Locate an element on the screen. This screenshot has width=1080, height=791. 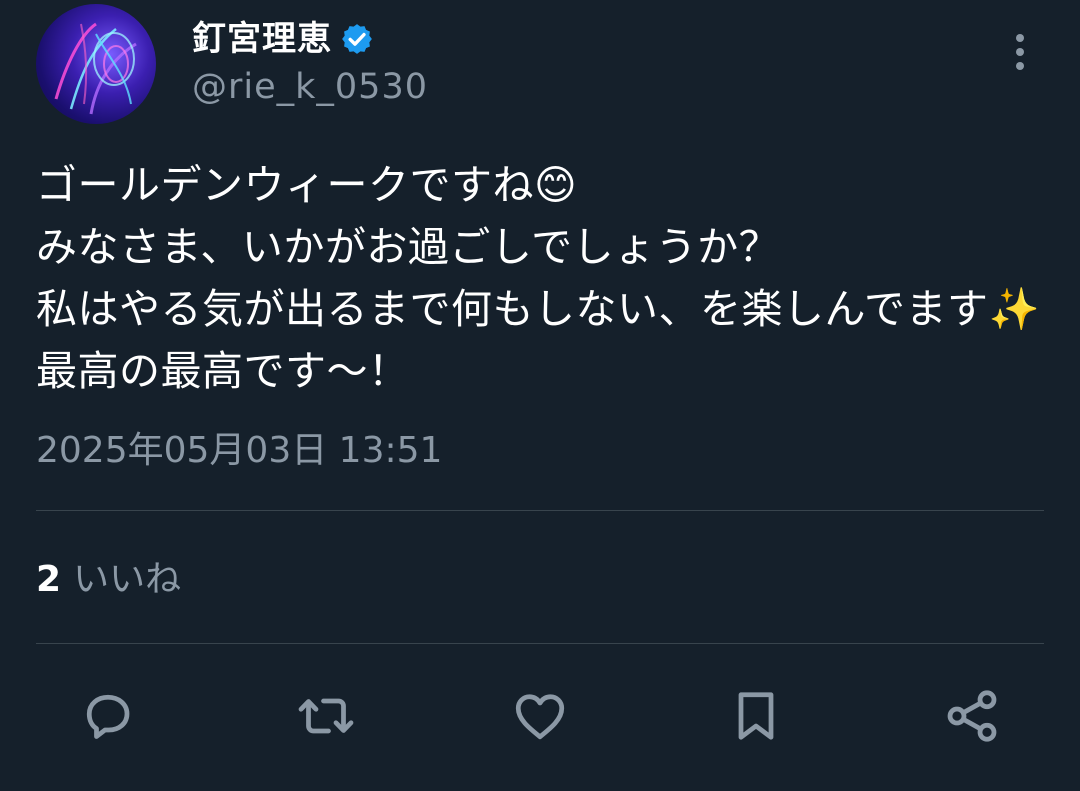
bookmark-button is located at coordinates (756, 716).